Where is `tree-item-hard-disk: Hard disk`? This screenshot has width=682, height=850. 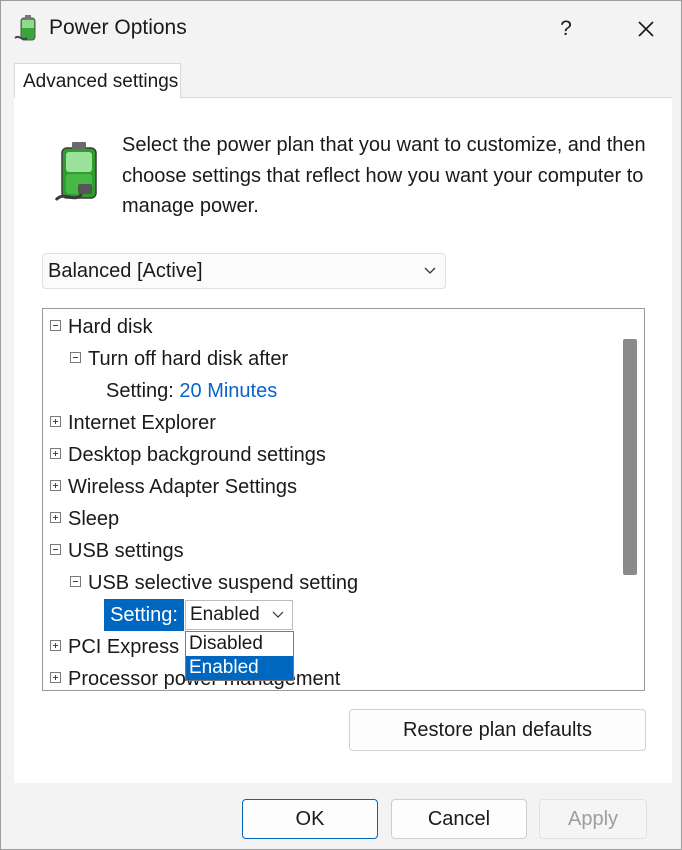 tree-item-hard-disk: Hard disk is located at coordinates (101, 327).